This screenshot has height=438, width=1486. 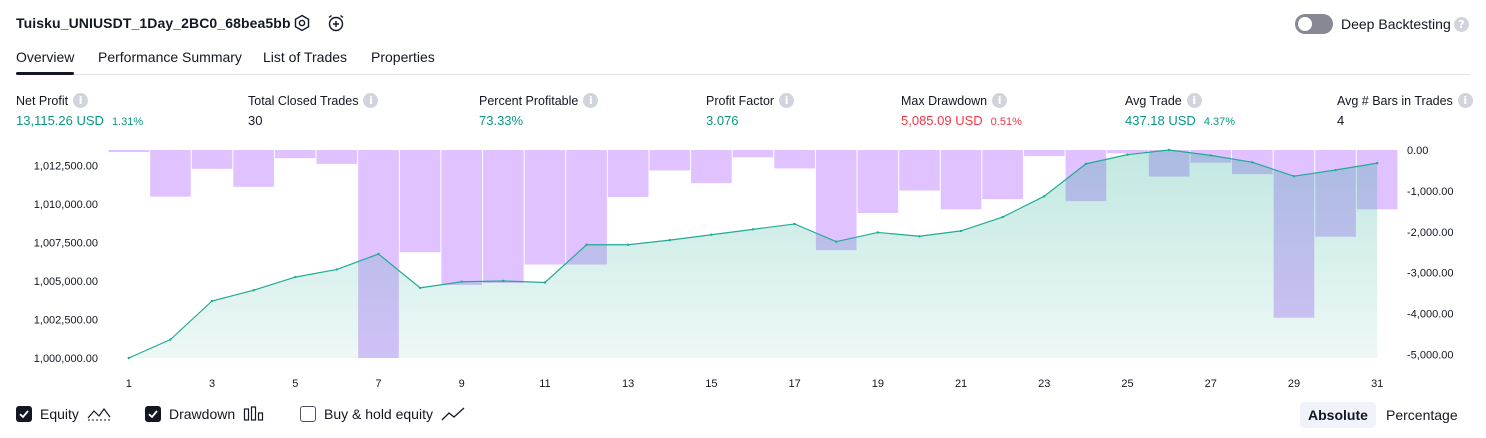 What do you see at coordinates (1160, 120) in the screenshot?
I see `metric-value-text: 437.18 USD` at bounding box center [1160, 120].